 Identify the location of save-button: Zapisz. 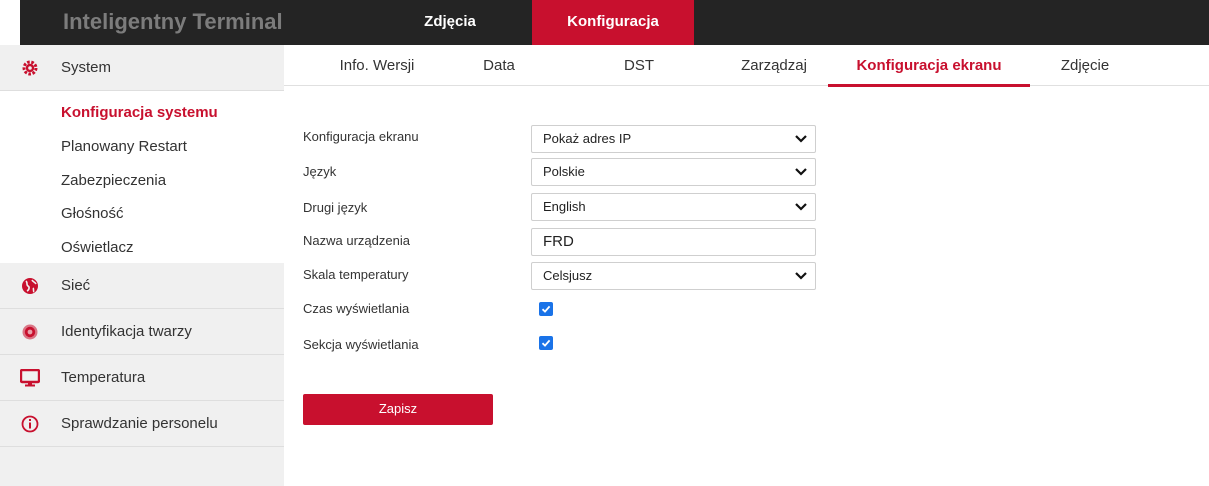
(398, 409).